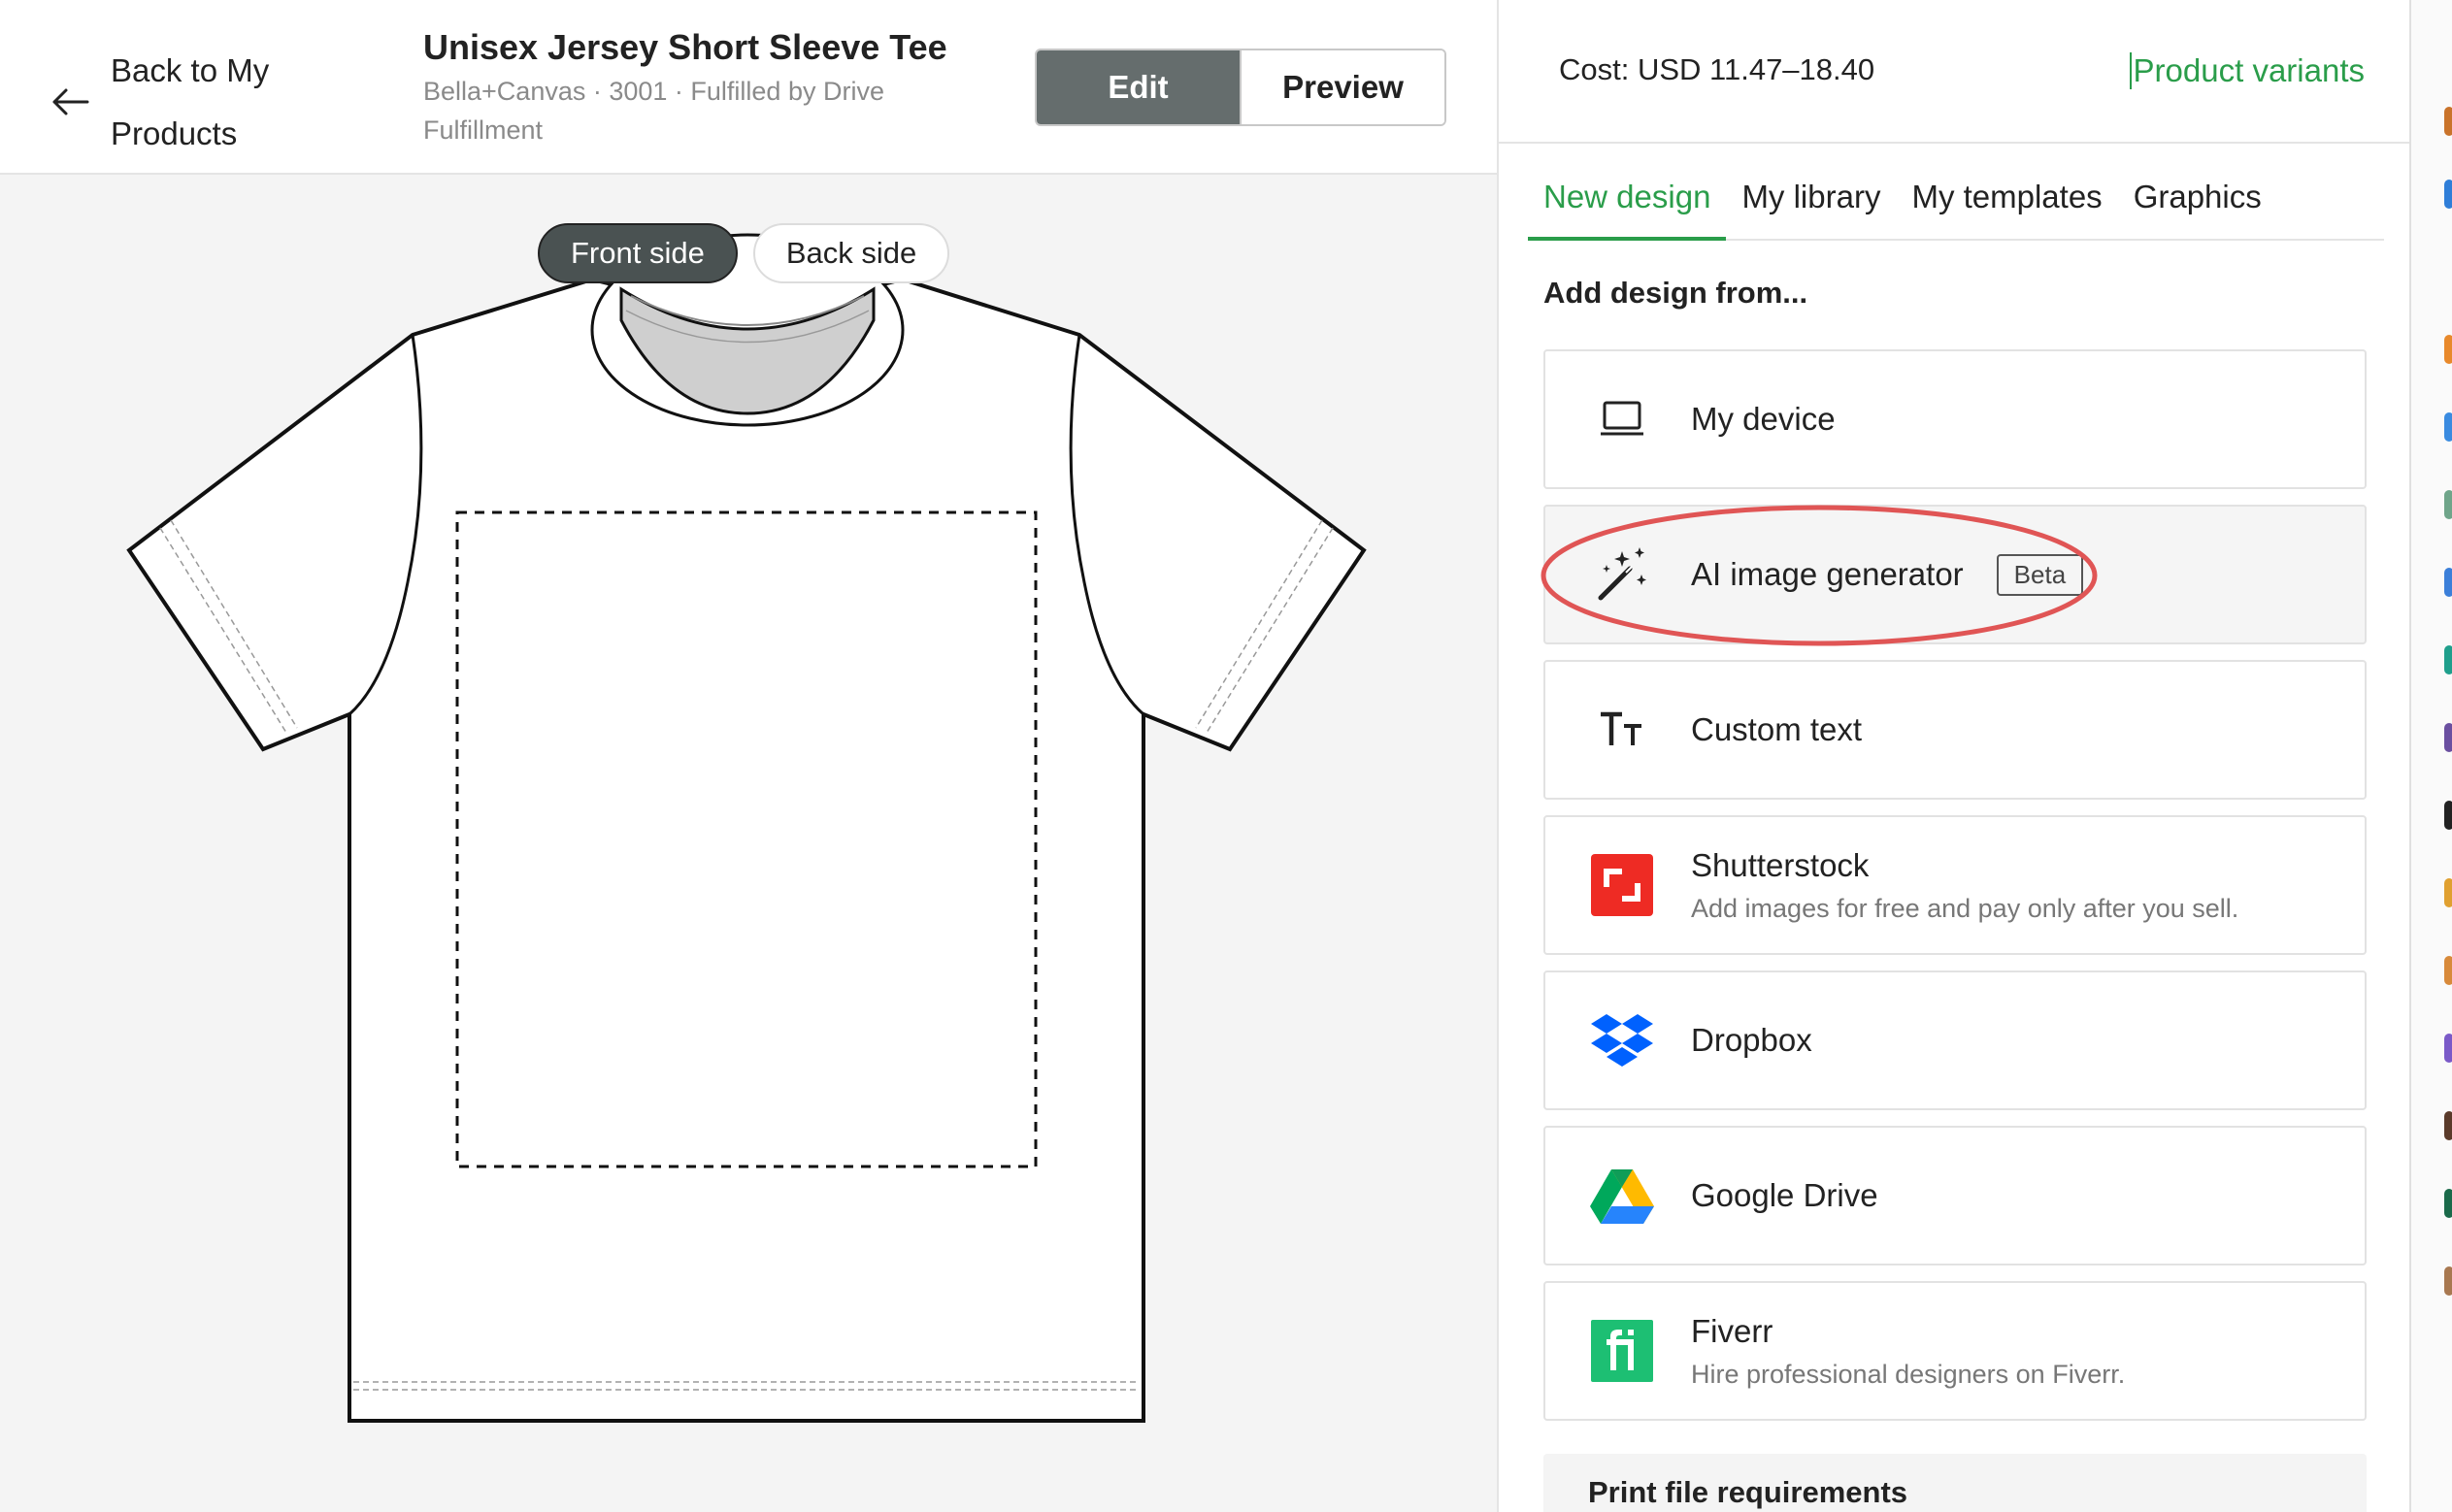  I want to click on google-drive-icon, so click(1622, 1196).